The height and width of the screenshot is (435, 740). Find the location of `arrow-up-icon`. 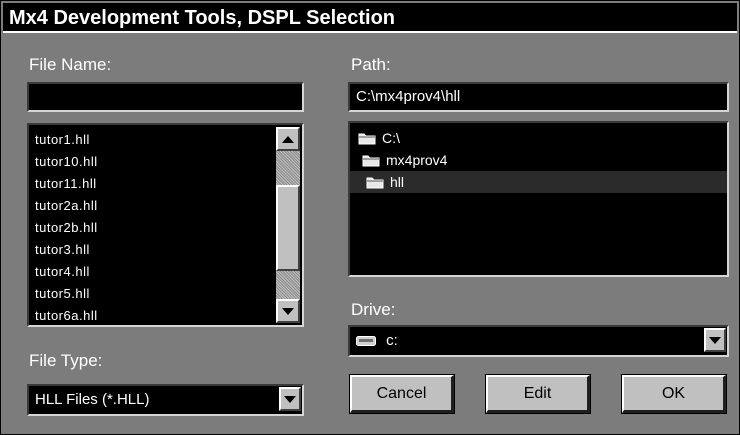

arrow-up-icon is located at coordinates (288, 139).